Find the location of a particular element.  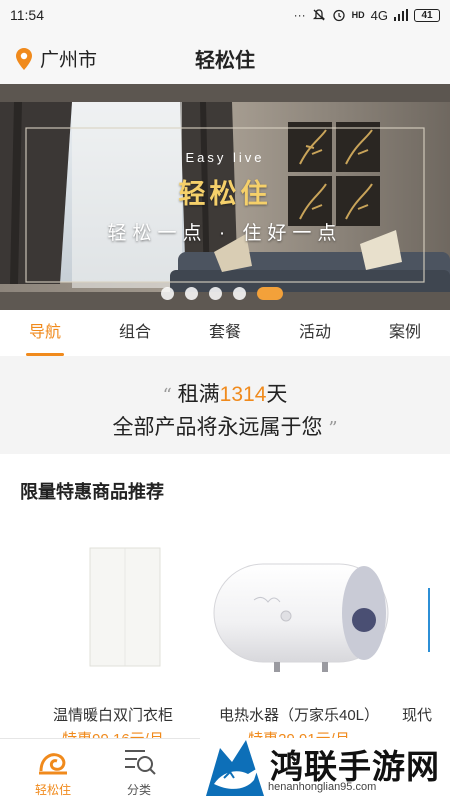

promo-line-2: 全部产品将永远属于您 ” is located at coordinates (225, 426).